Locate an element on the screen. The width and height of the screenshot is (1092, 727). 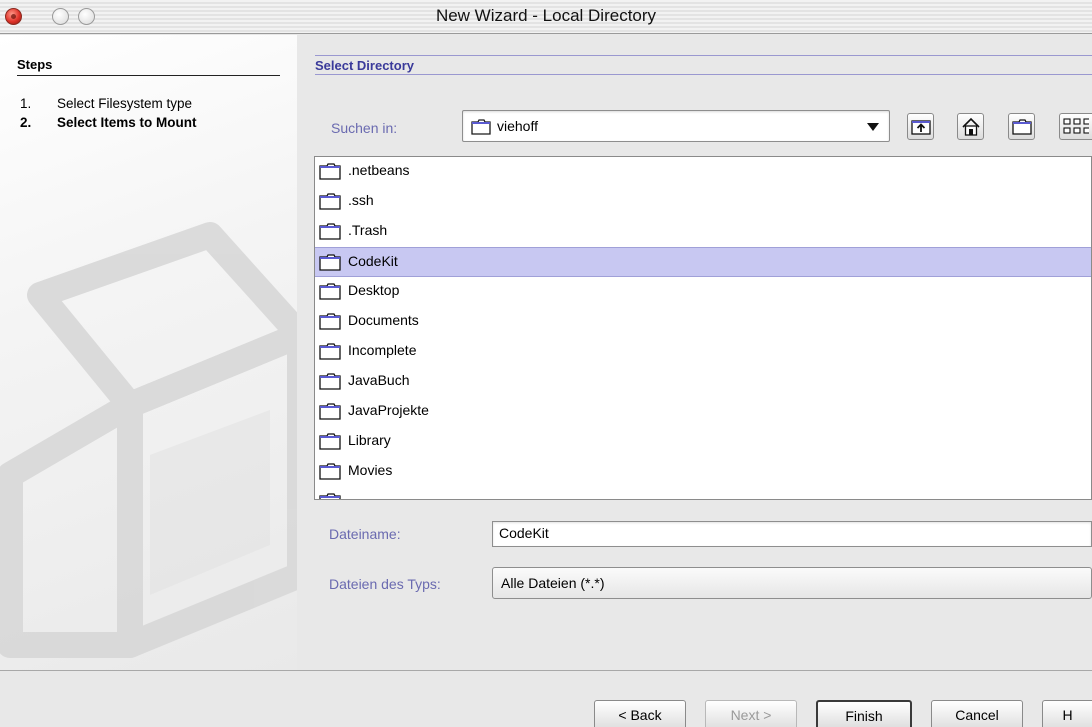
new-folder-icon is located at coordinates (1022, 127).